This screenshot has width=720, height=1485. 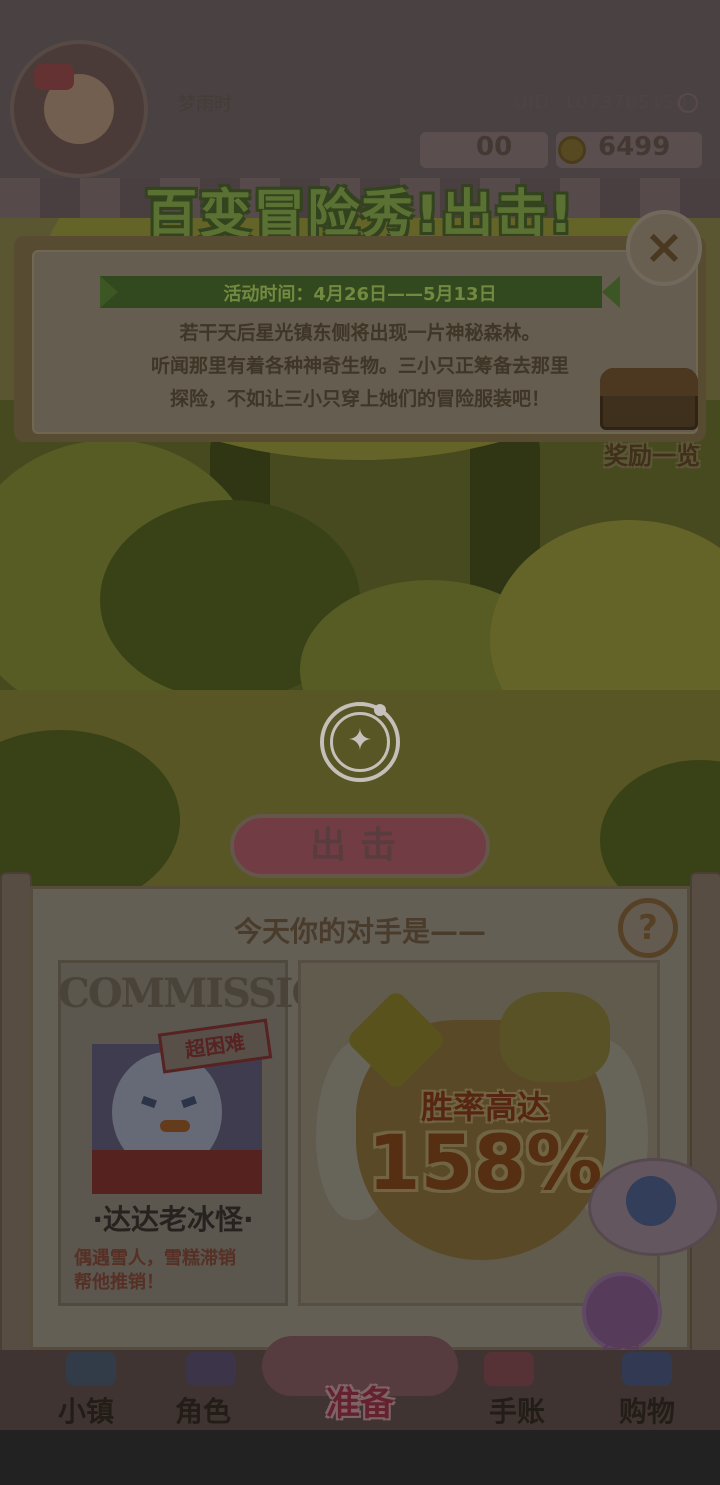 I want to click on currency-value-2: 6499, so click(x=634, y=147).